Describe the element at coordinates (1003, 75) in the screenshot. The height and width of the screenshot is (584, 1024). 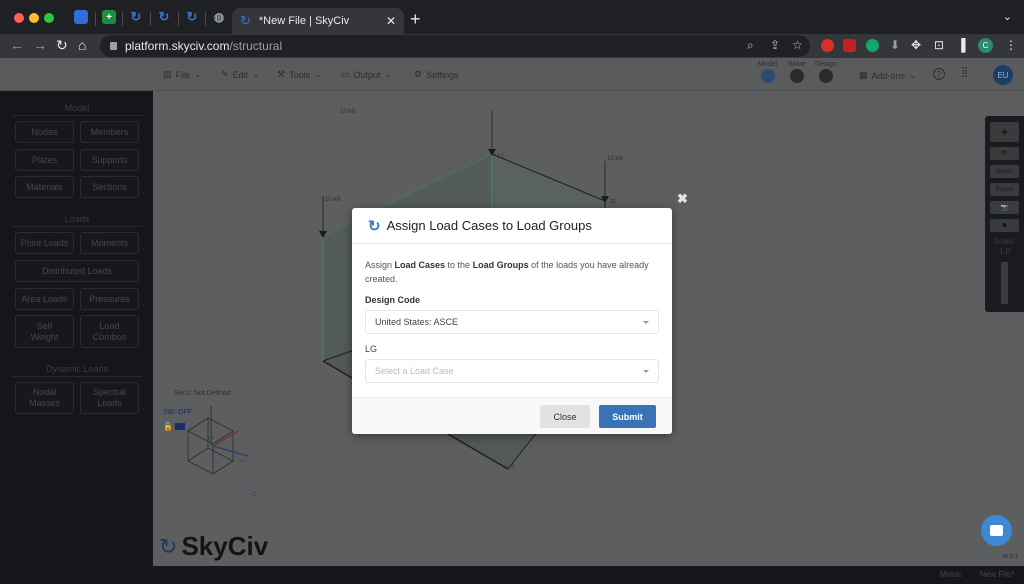
I see `user-avatar: EU` at that location.